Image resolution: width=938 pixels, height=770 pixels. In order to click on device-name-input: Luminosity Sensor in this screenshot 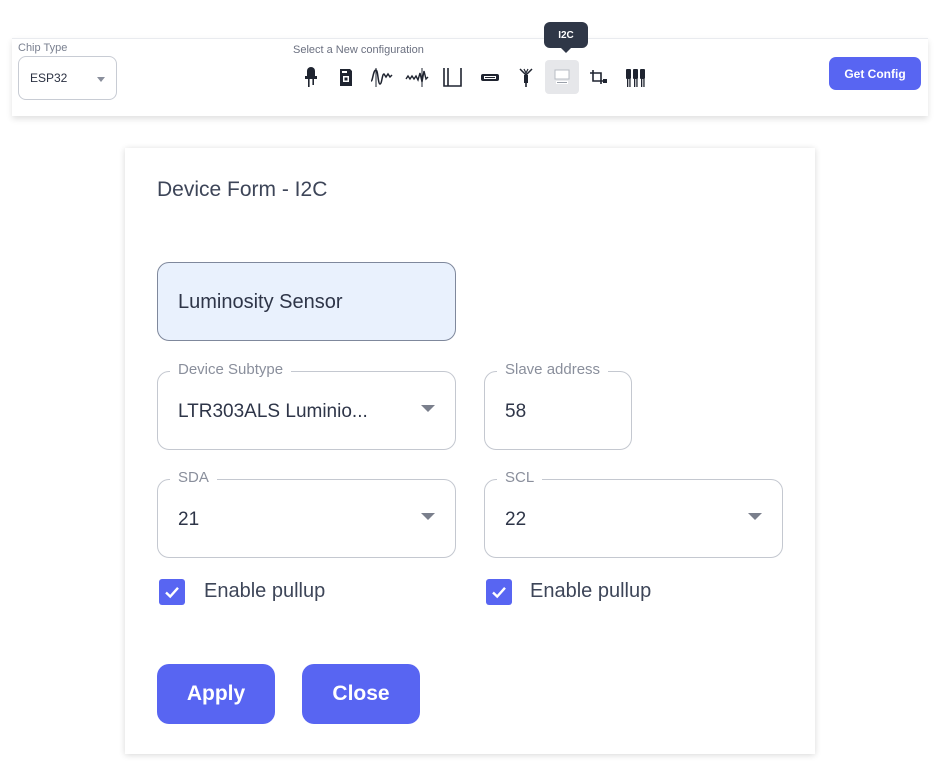, I will do `click(306, 301)`.